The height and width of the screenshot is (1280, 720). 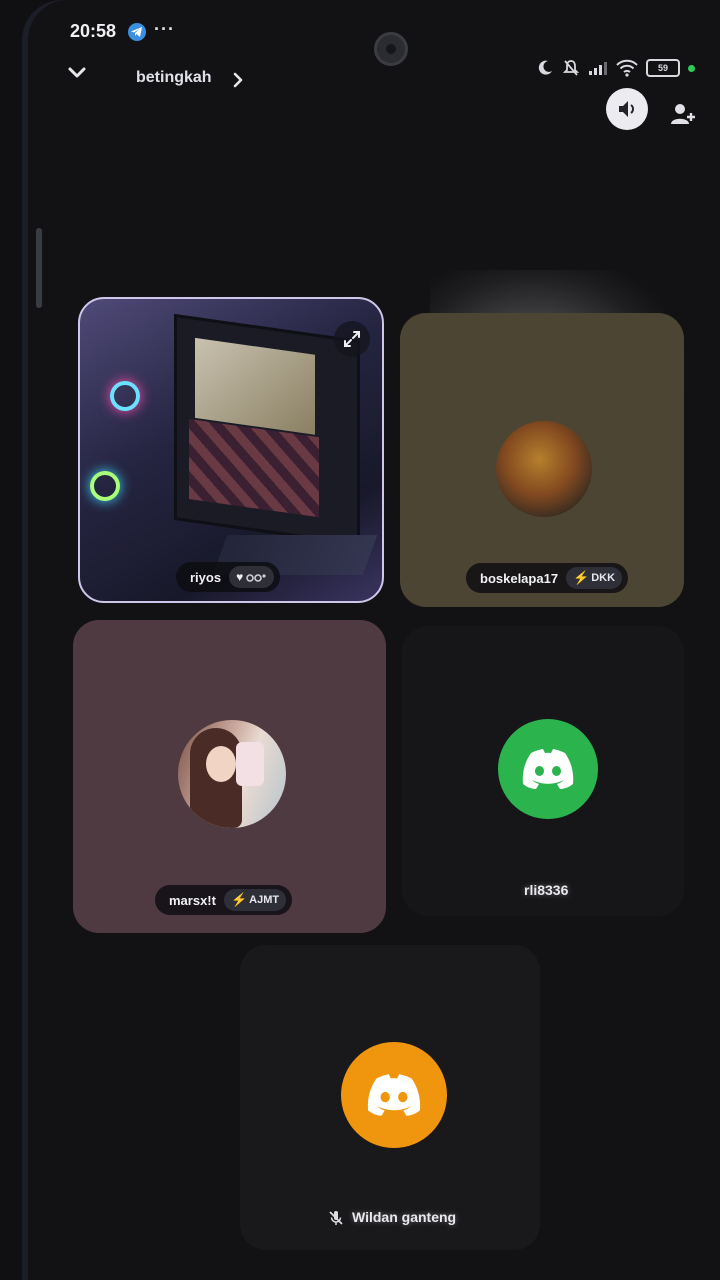 I want to click on name-pill-marsxit: marsx!t ⚡ AJMT, so click(x=224, y=900).